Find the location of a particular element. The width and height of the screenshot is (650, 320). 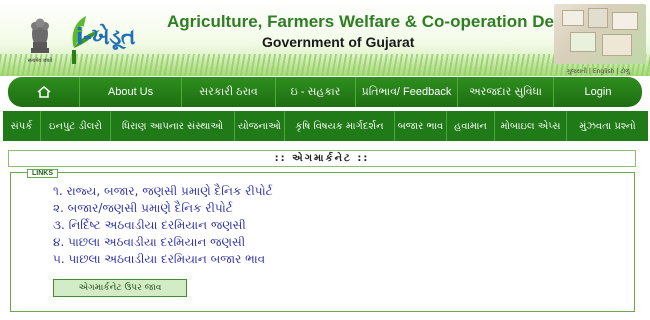

link-specified-week-commodity: ૩. નિર્દિષ્ટ અઠવાડીયા દરમિયાન જણસી is located at coordinates (149, 225).